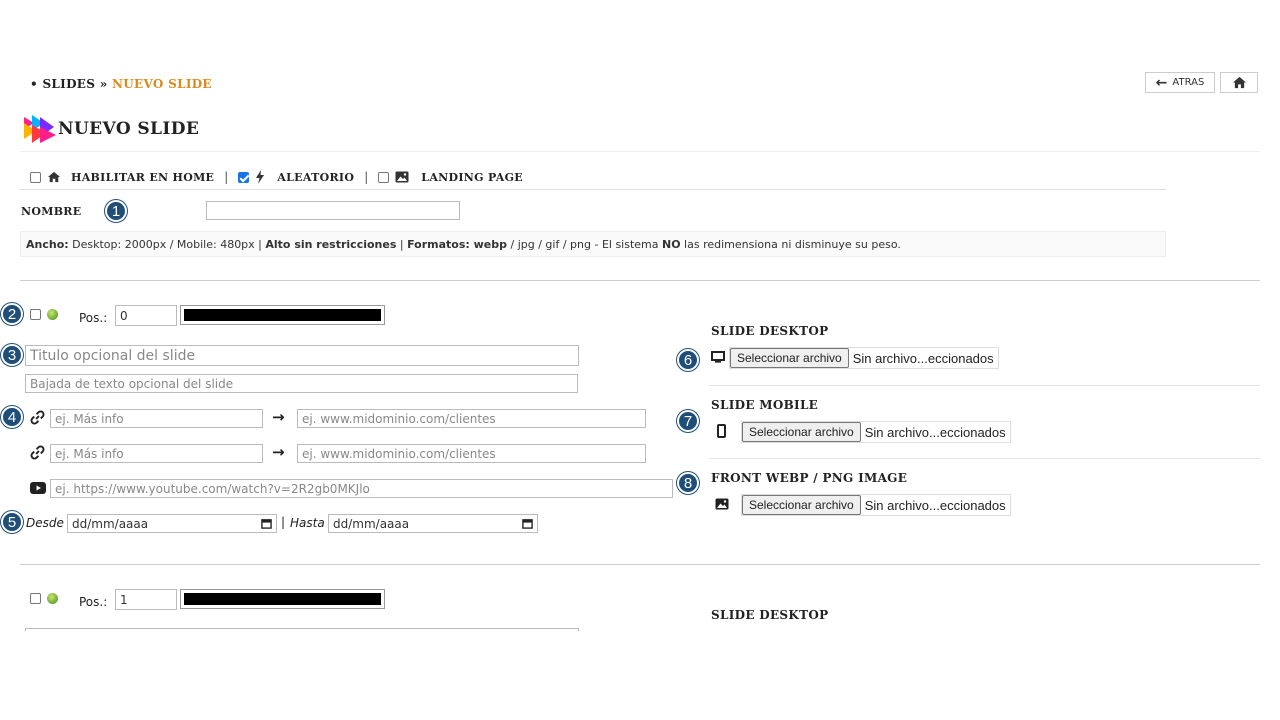 The width and height of the screenshot is (1280, 720). I want to click on desde-date-input: dd/mm/aaaa, so click(172, 523).